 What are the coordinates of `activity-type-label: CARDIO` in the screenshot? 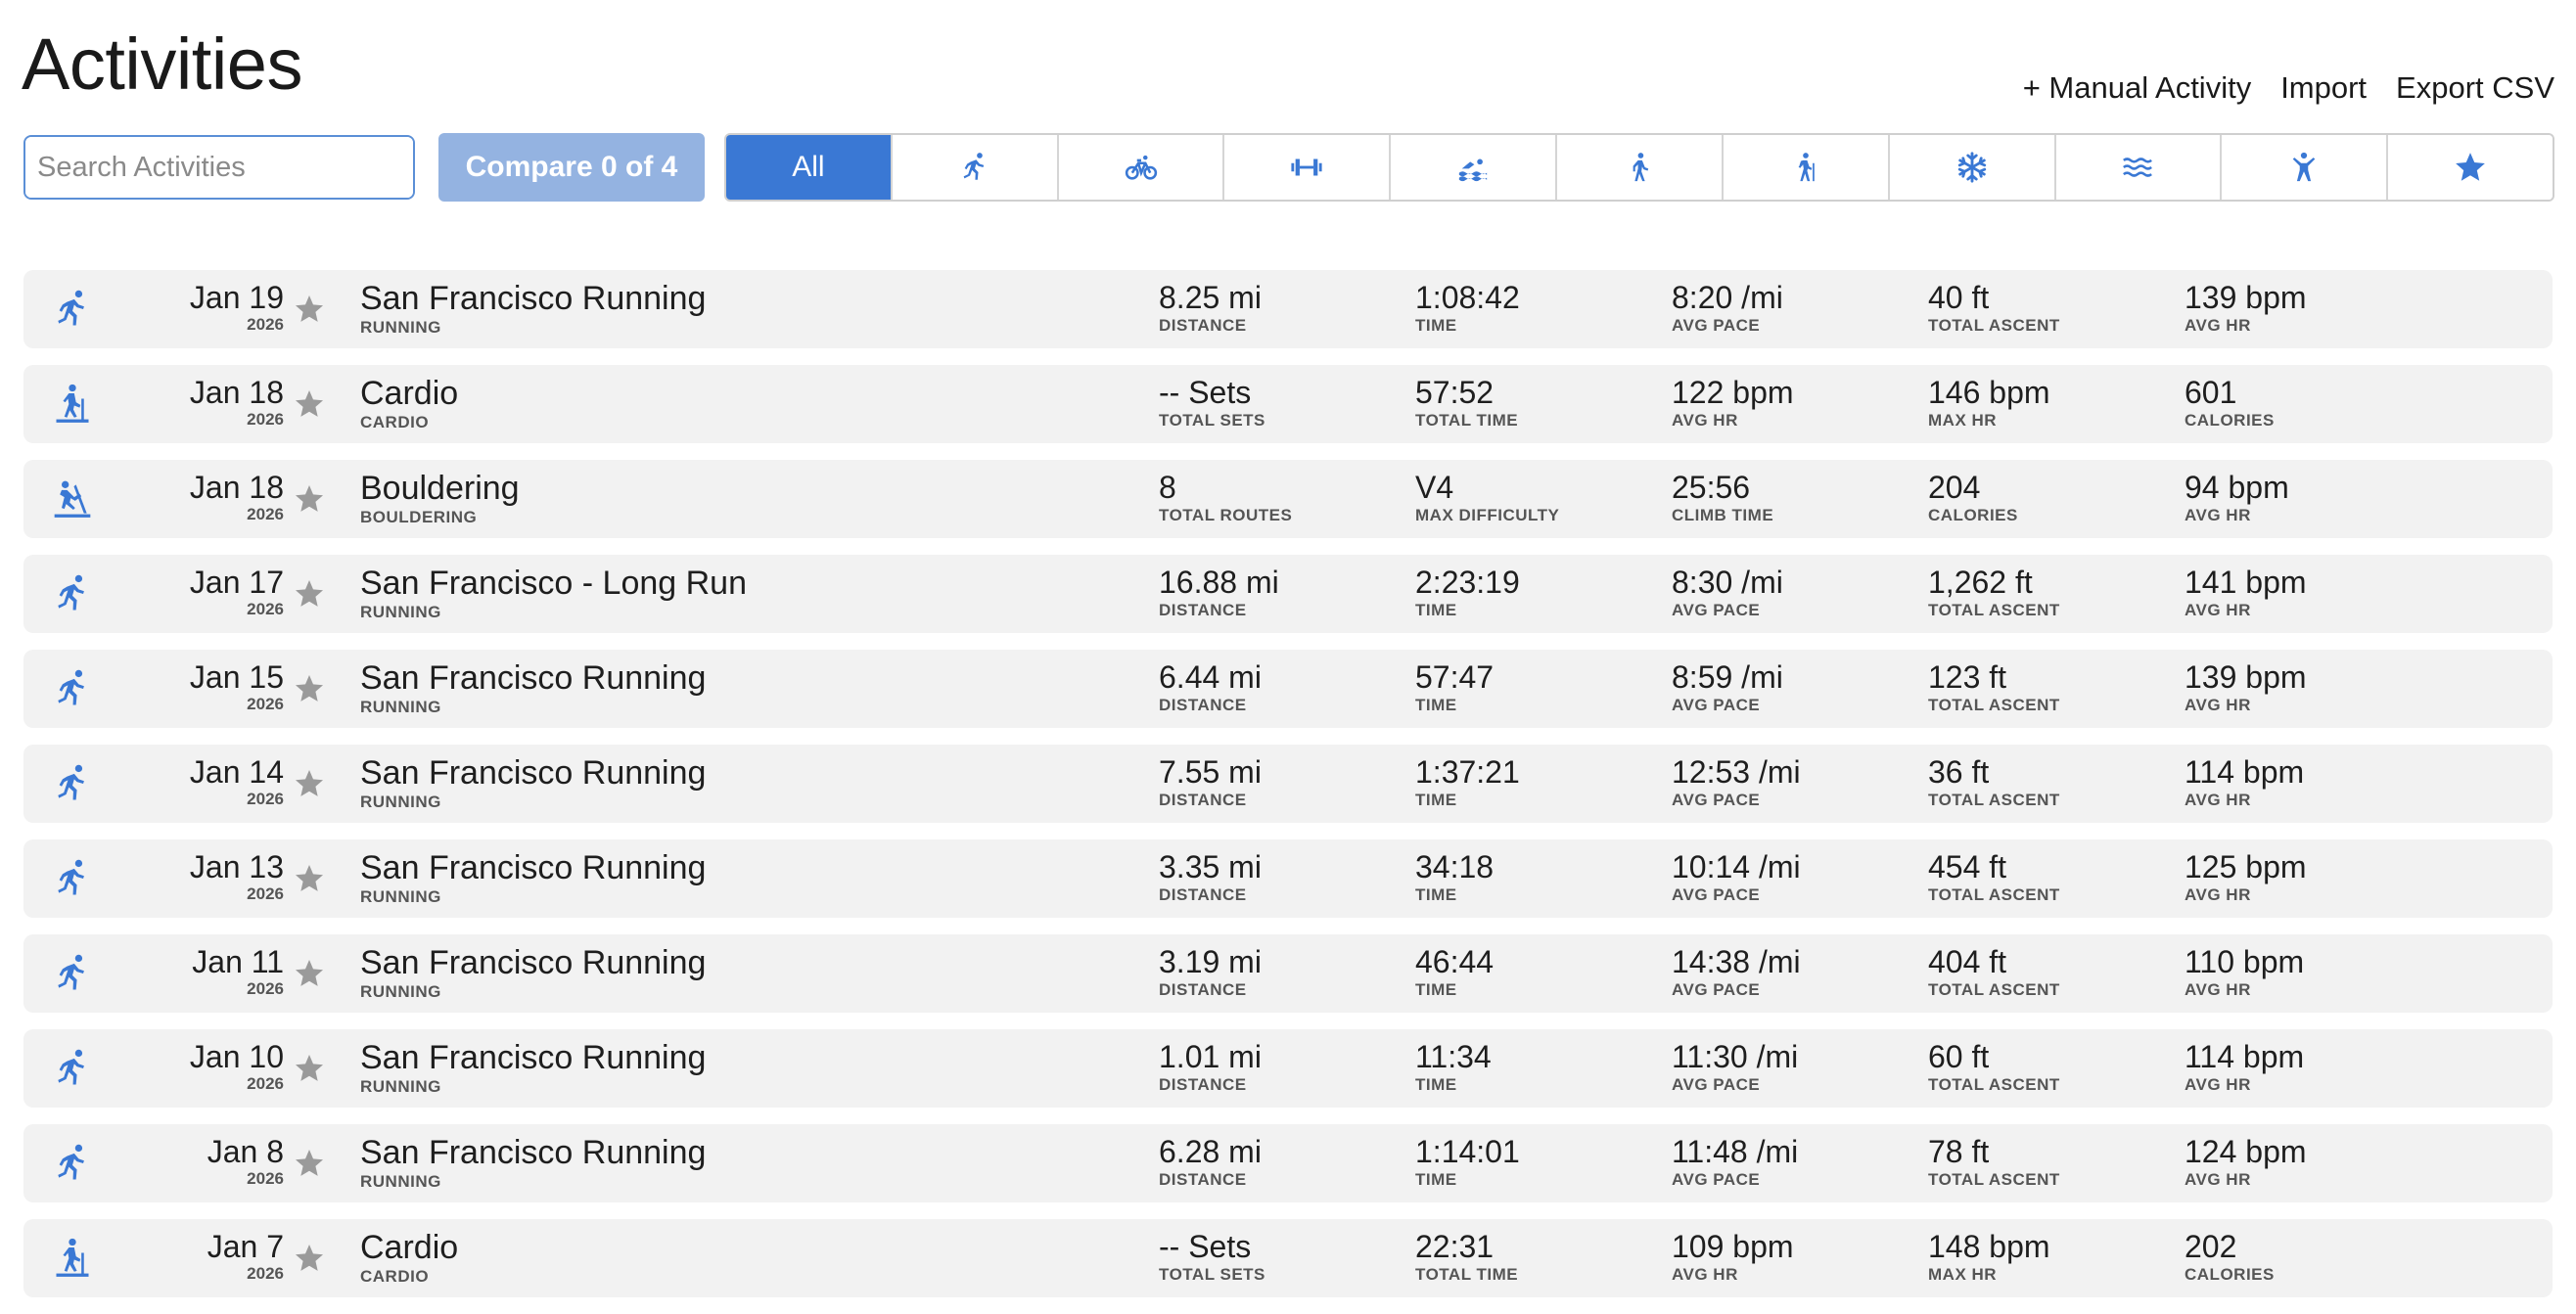 It's located at (395, 1276).